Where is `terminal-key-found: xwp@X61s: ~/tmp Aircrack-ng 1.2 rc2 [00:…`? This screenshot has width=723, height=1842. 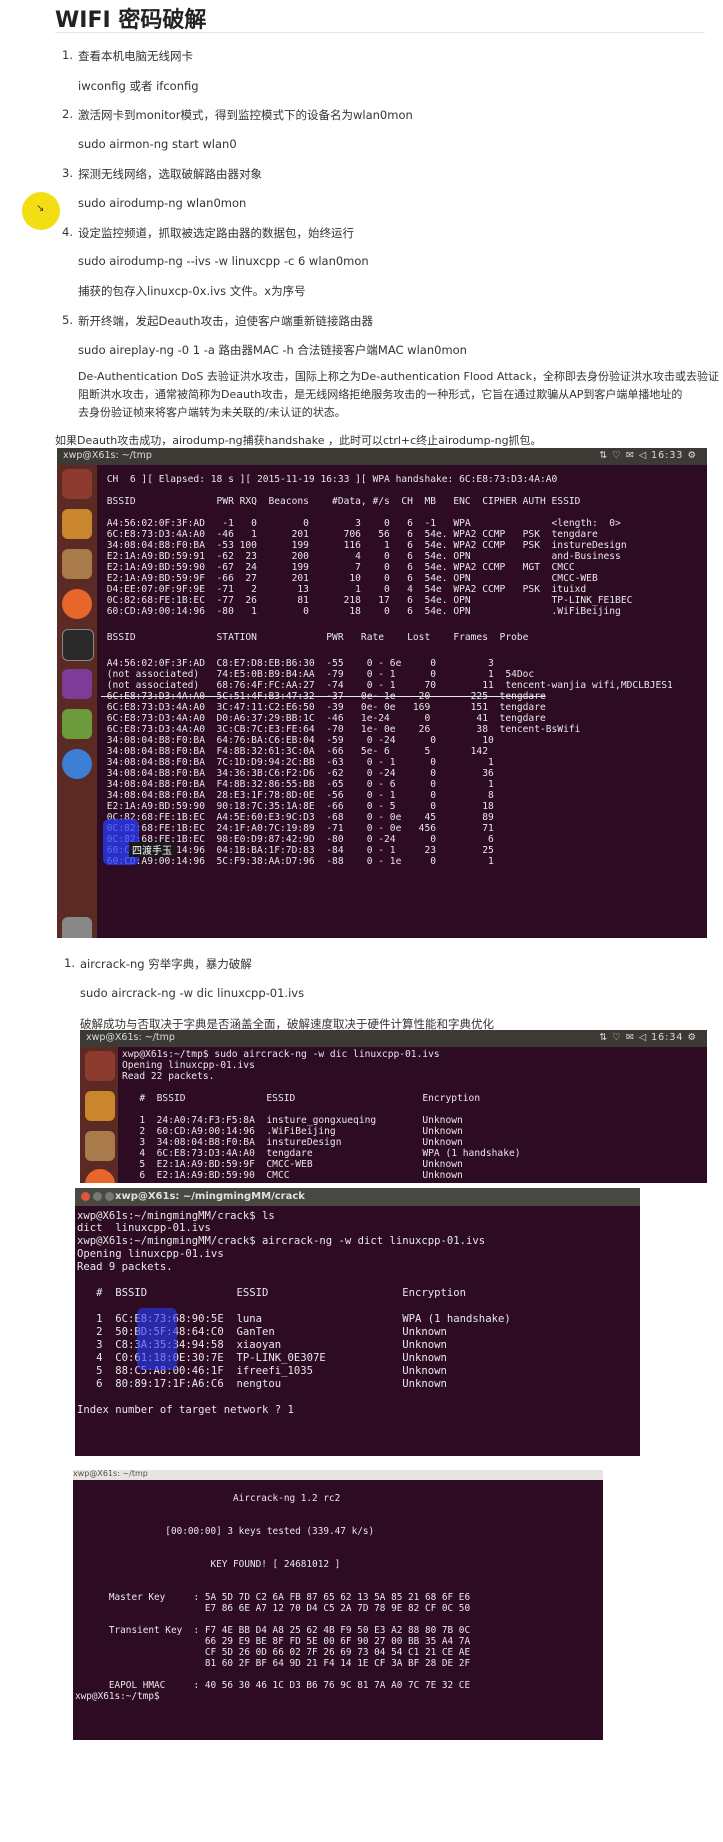
terminal-key-found: xwp@X61s: ~/tmp Aircrack-ng 1.2 rc2 [00:… is located at coordinates (338, 1605).